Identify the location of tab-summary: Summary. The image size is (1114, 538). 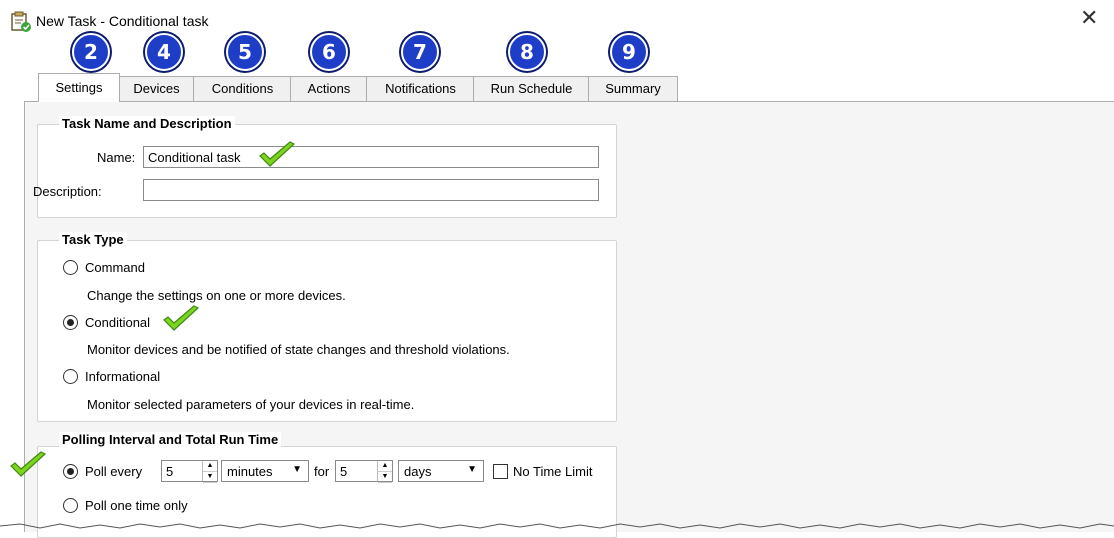
(633, 88).